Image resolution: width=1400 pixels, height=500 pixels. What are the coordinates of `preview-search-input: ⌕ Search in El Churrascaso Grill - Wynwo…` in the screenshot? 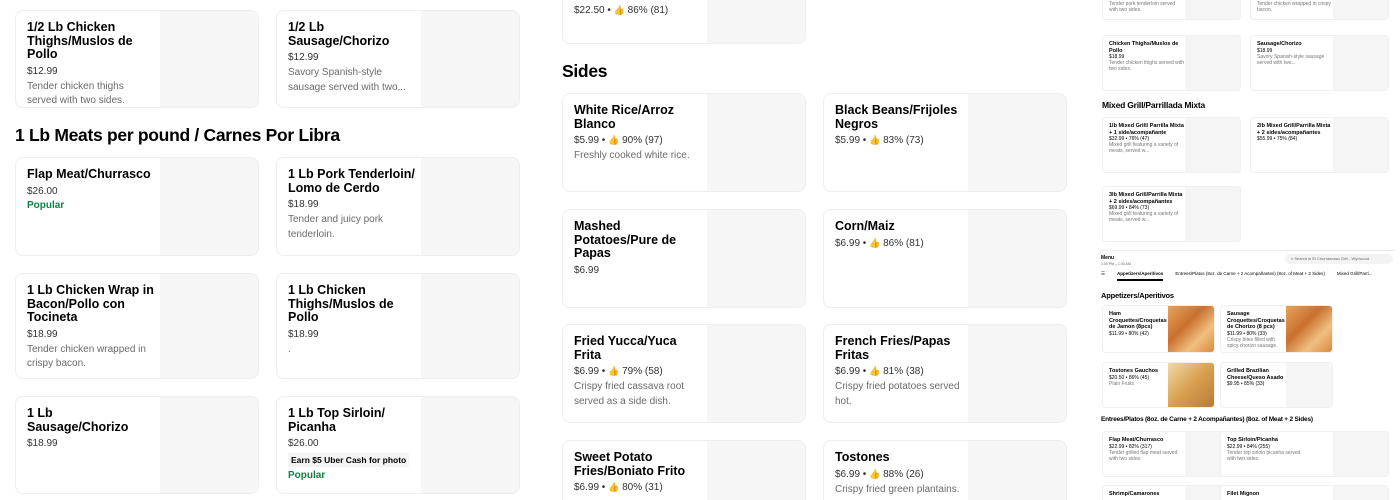 It's located at (1339, 259).